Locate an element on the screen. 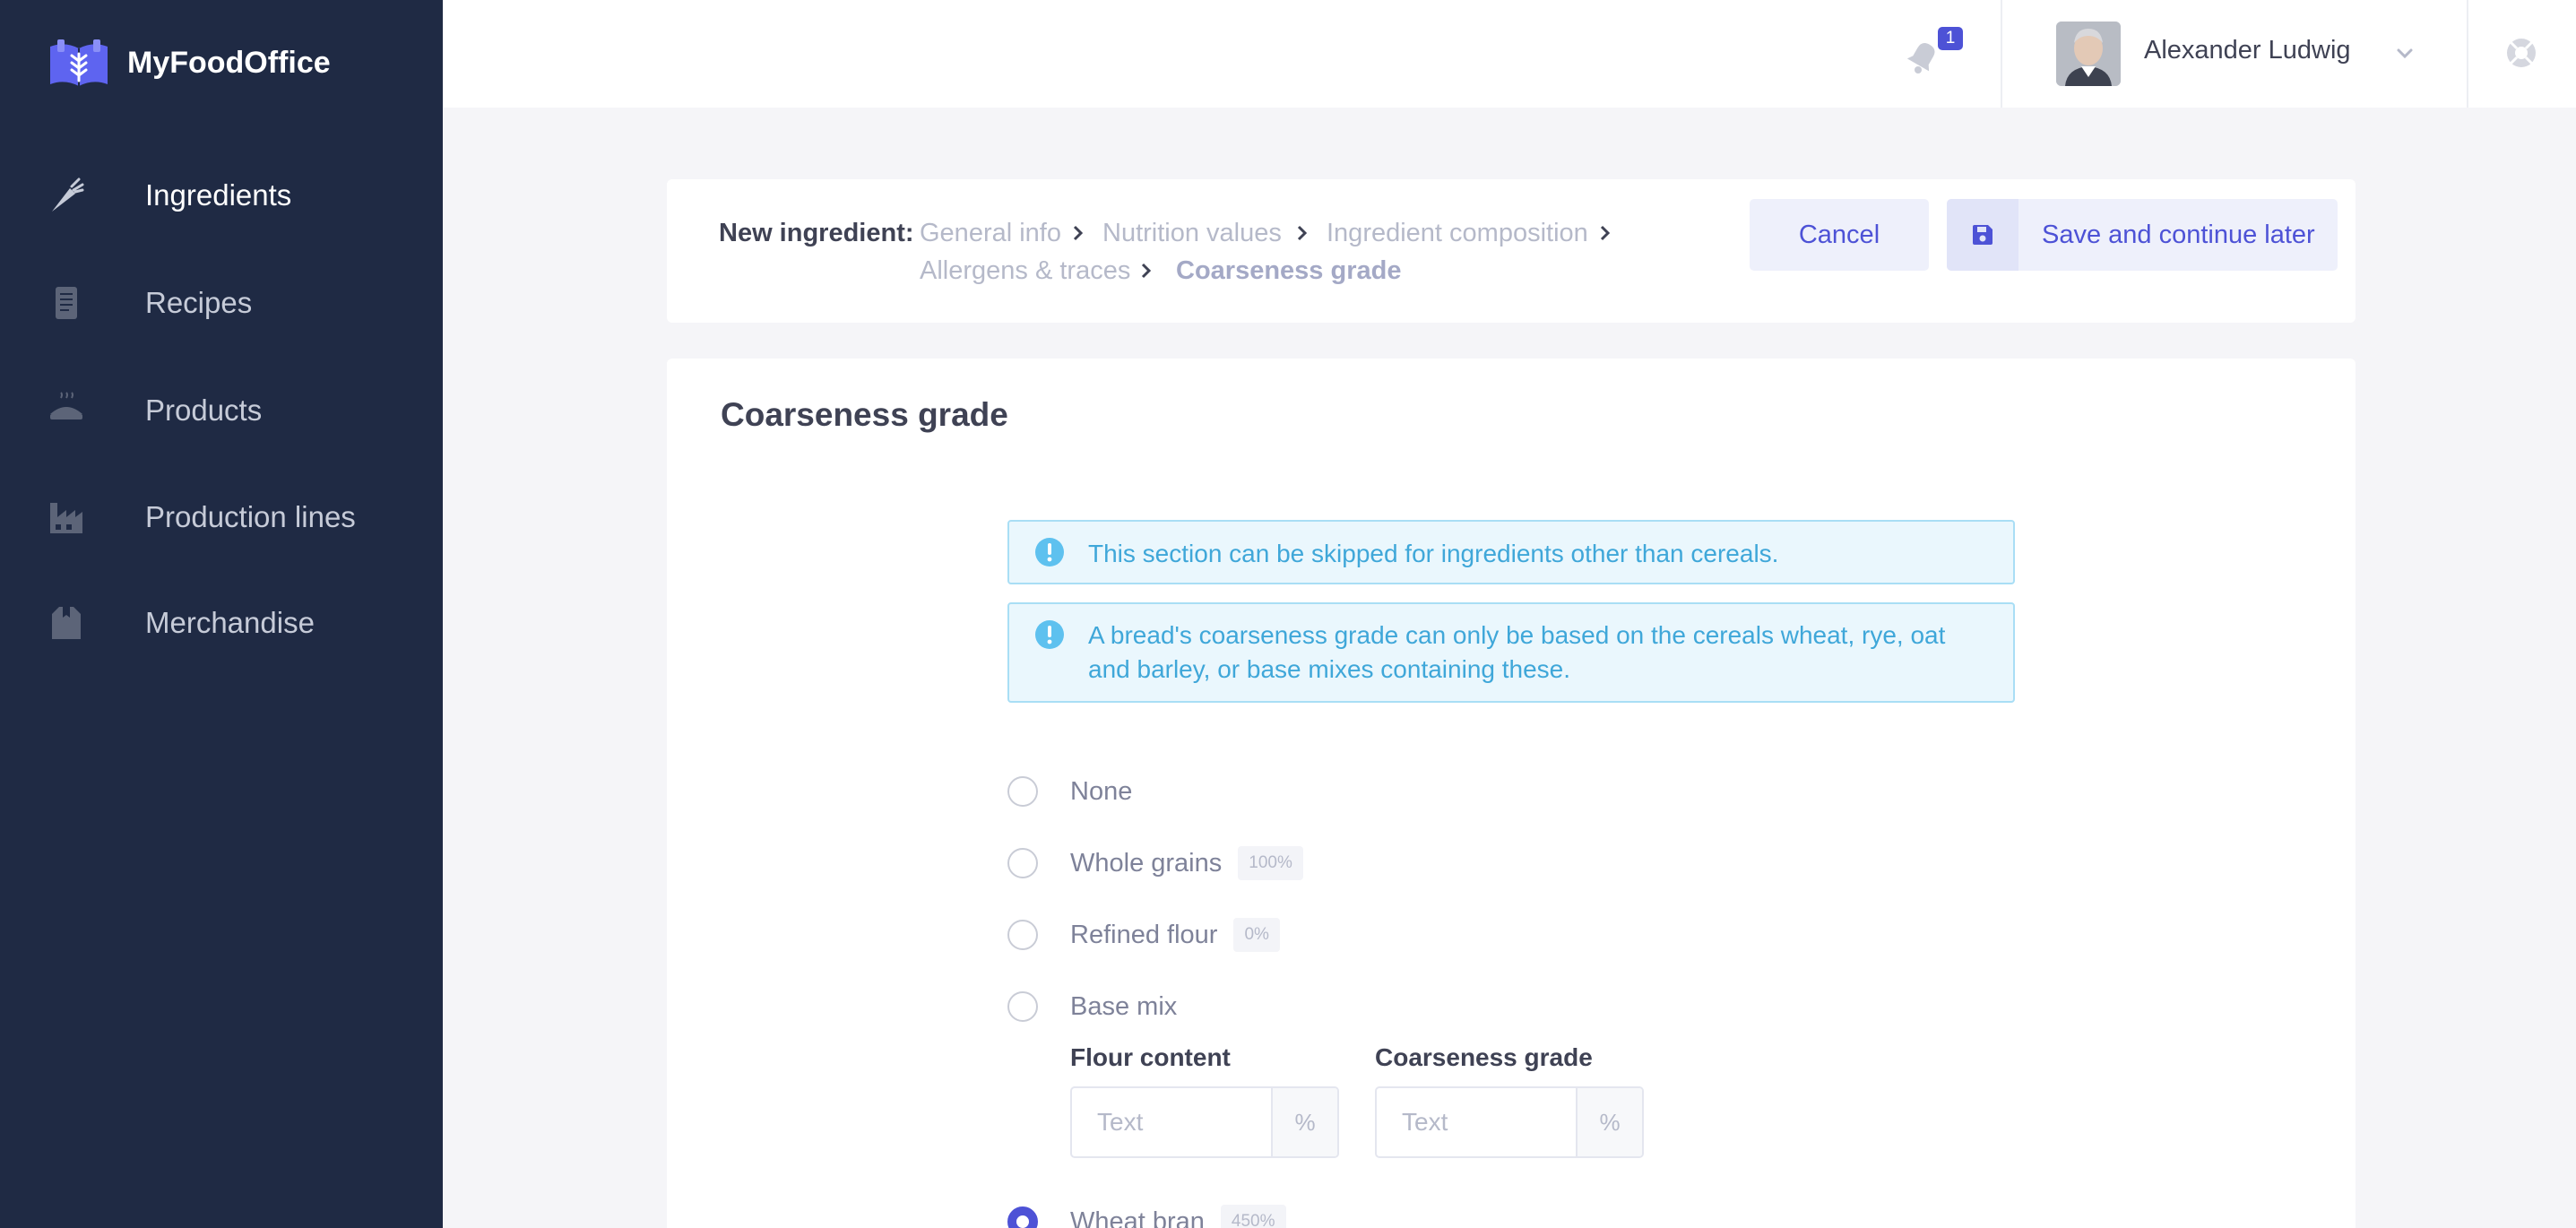 This screenshot has height=1228, width=2576. logo-icon is located at coordinates (79, 62).